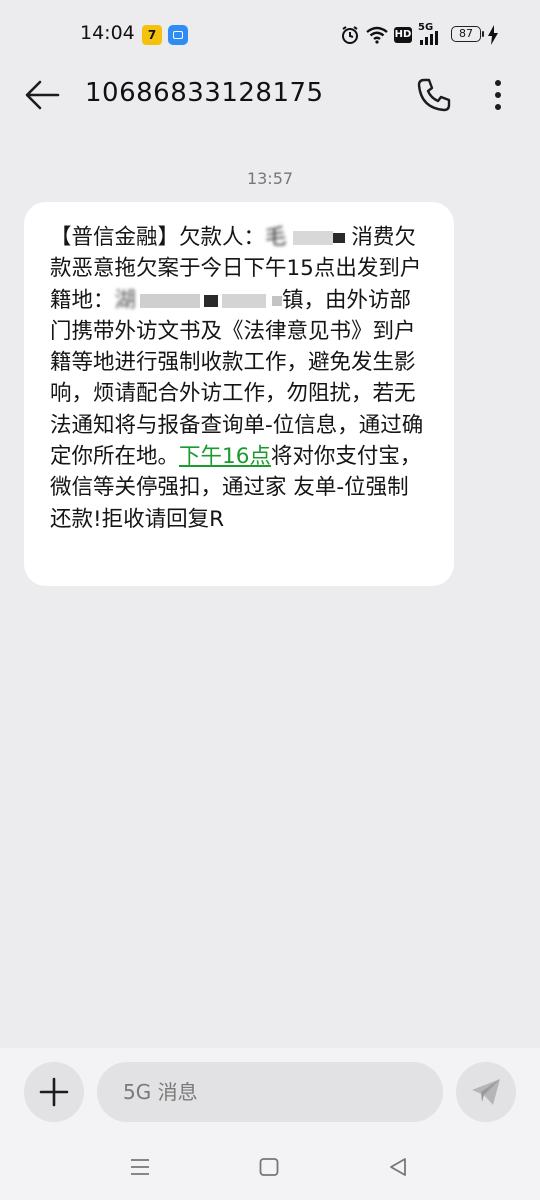  What do you see at coordinates (350, 35) in the screenshot?
I see `alarm-icon` at bounding box center [350, 35].